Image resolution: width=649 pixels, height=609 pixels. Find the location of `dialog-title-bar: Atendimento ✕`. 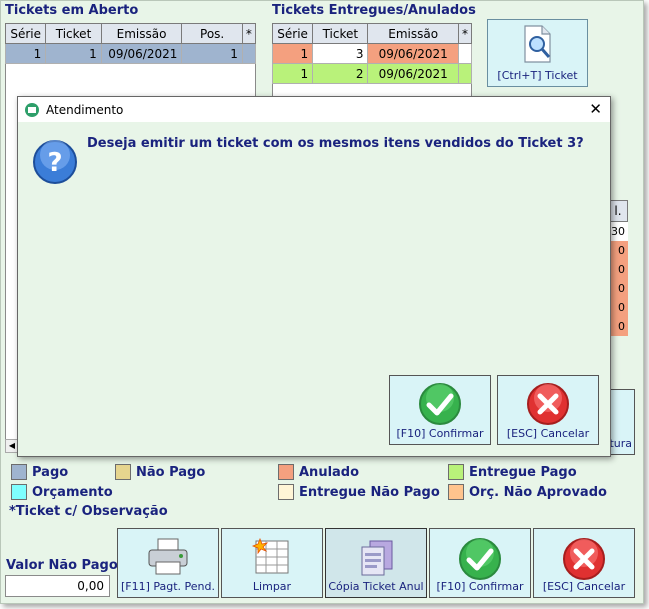

dialog-title-bar: Atendimento ✕ is located at coordinates (314, 109).